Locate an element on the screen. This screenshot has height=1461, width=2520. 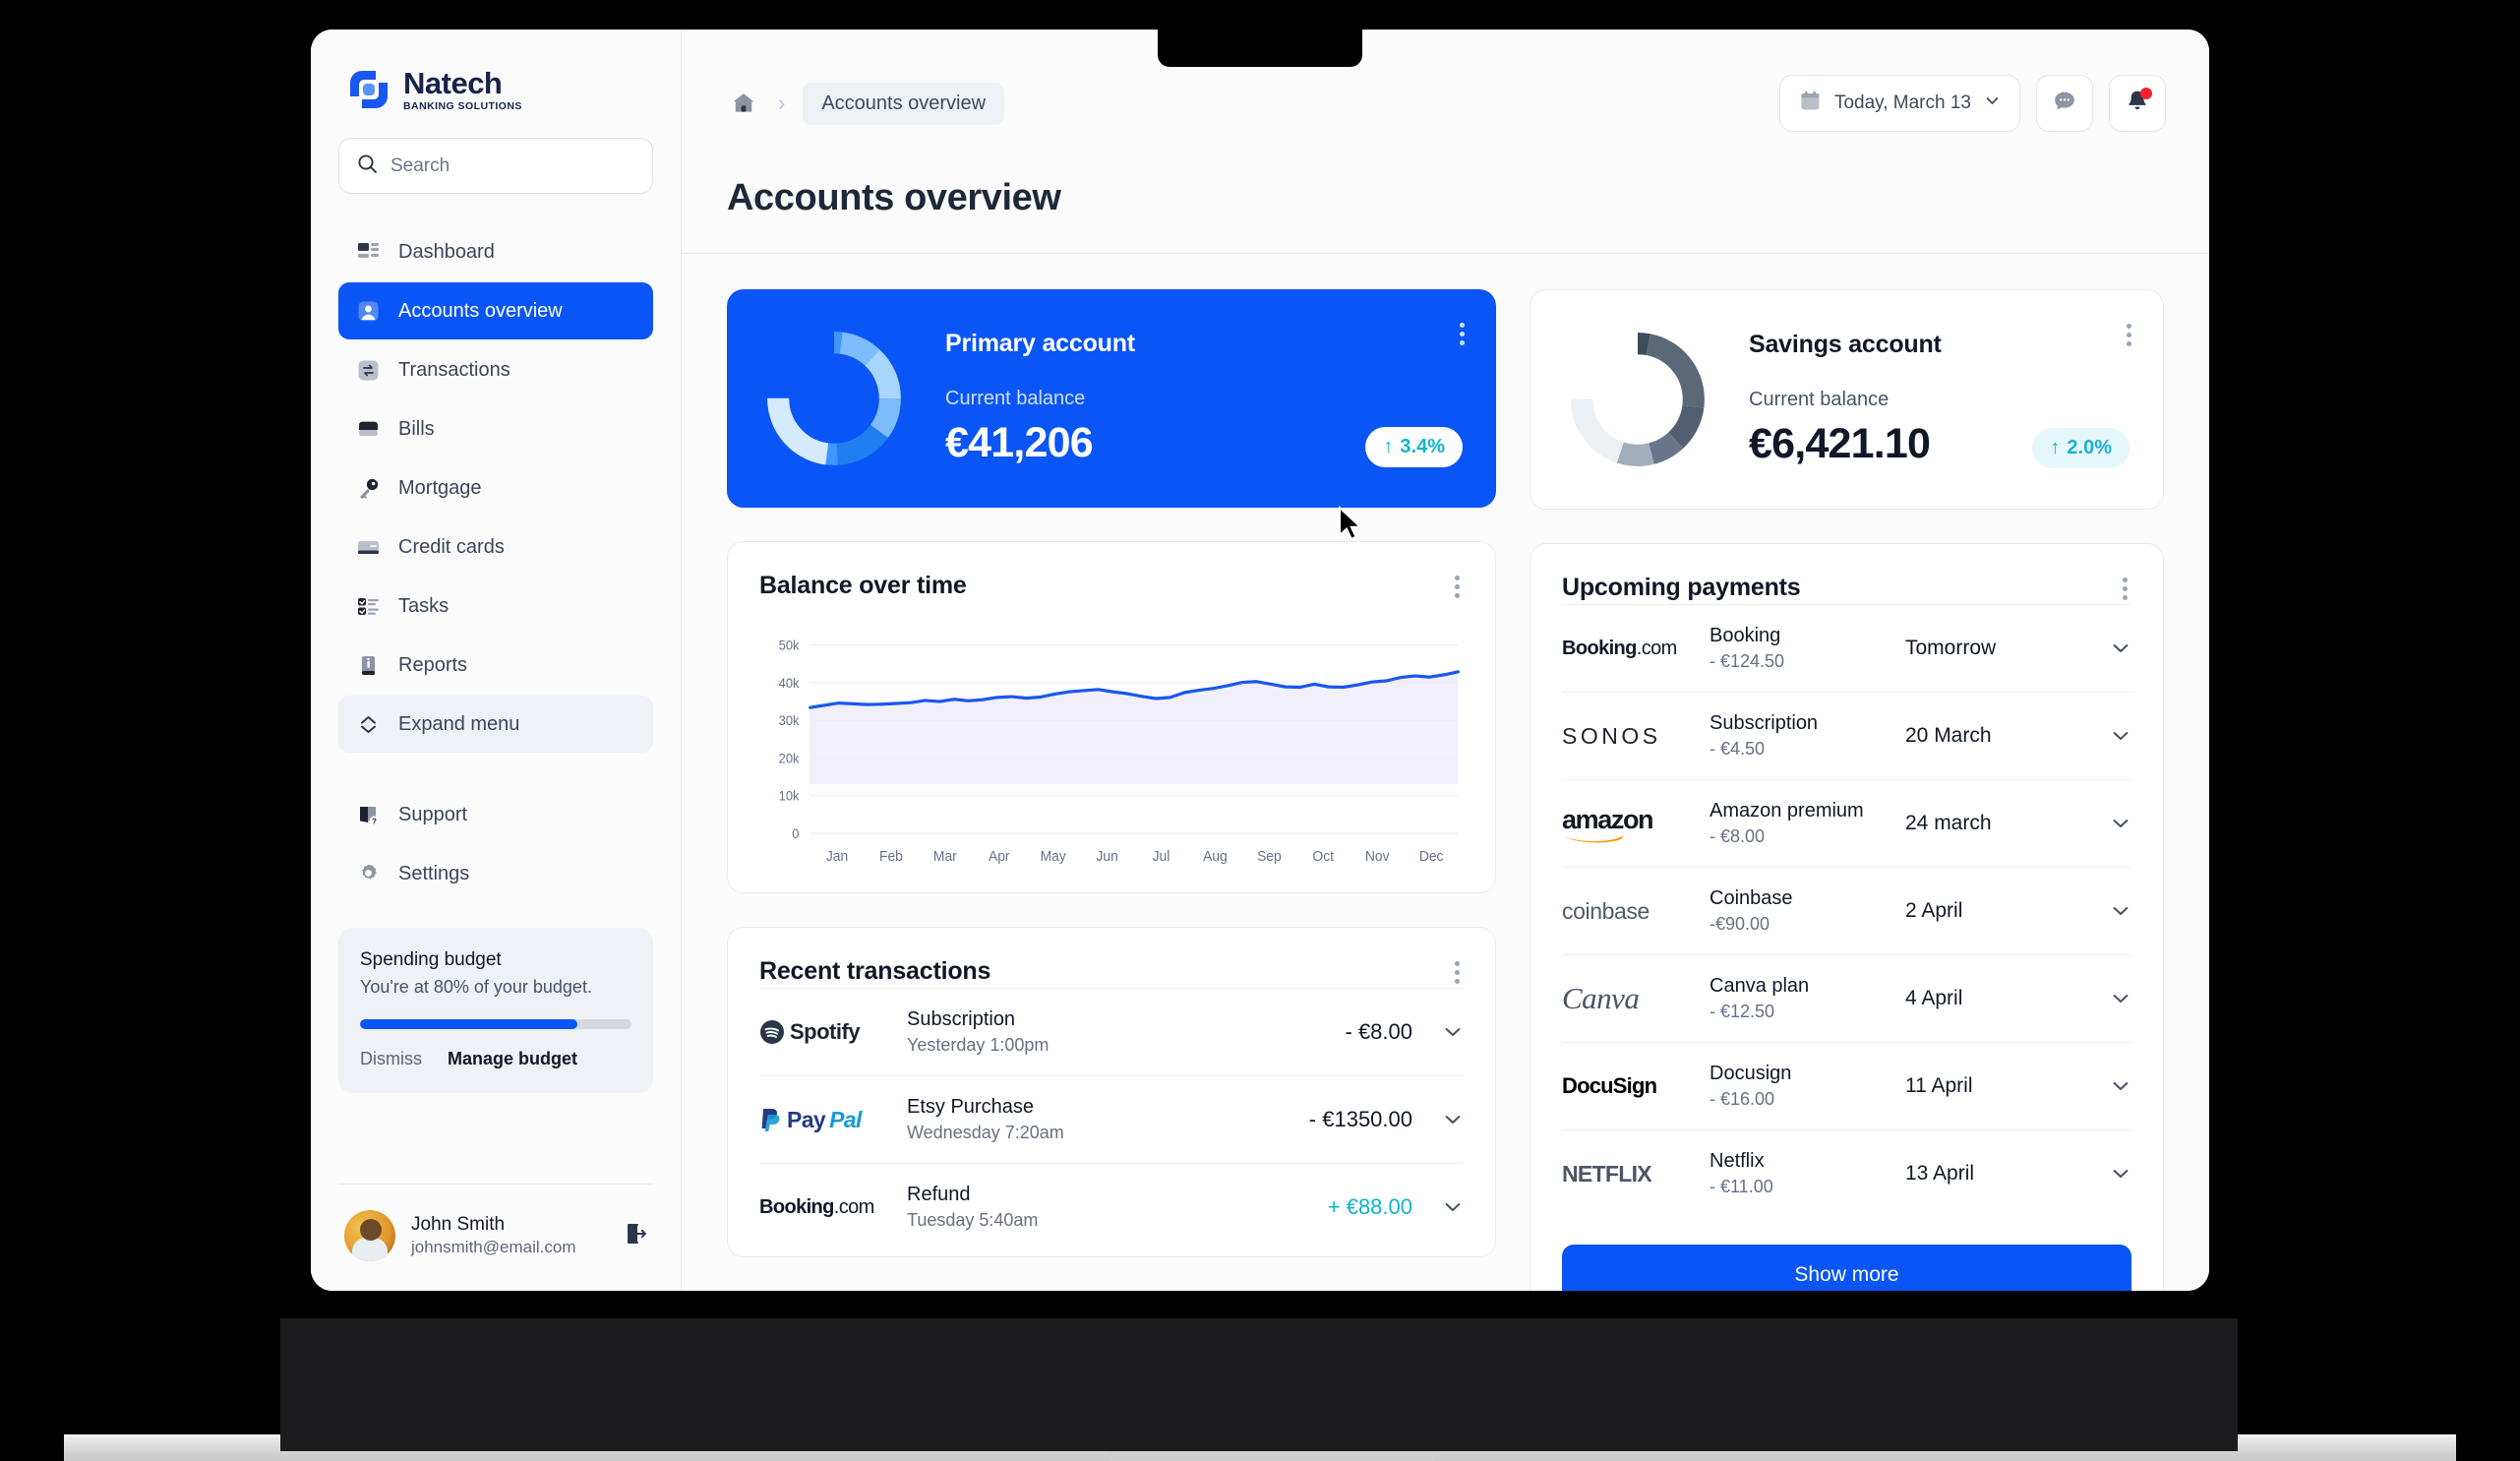
arrow-up-icon: ↑ is located at coordinates (2055, 447).